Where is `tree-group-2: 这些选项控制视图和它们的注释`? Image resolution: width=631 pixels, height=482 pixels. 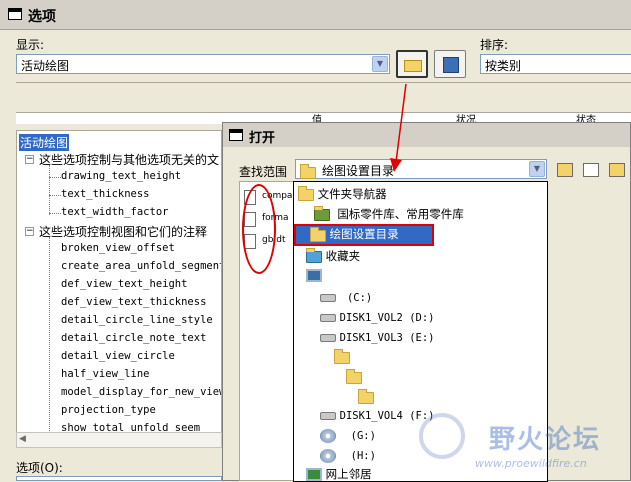
tree-group-2: 这些选项控制视图和它们的注释 is located at coordinates (123, 231).